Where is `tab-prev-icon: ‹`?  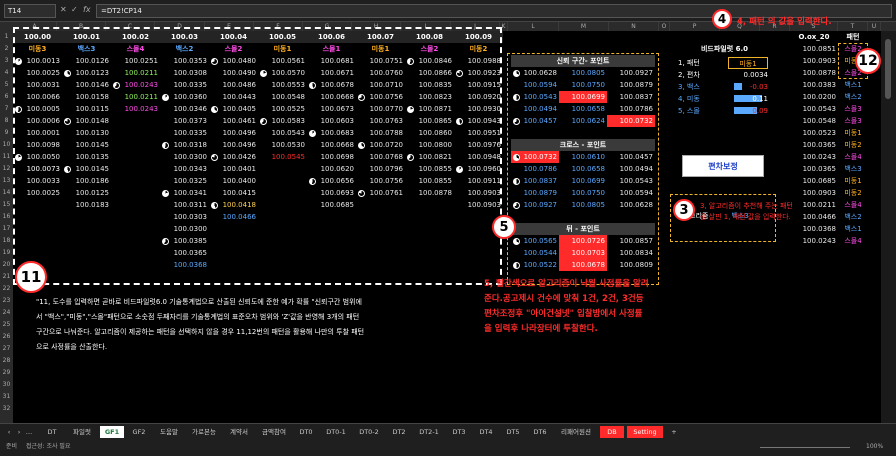 tab-prev-icon: ‹ is located at coordinates (9, 432).